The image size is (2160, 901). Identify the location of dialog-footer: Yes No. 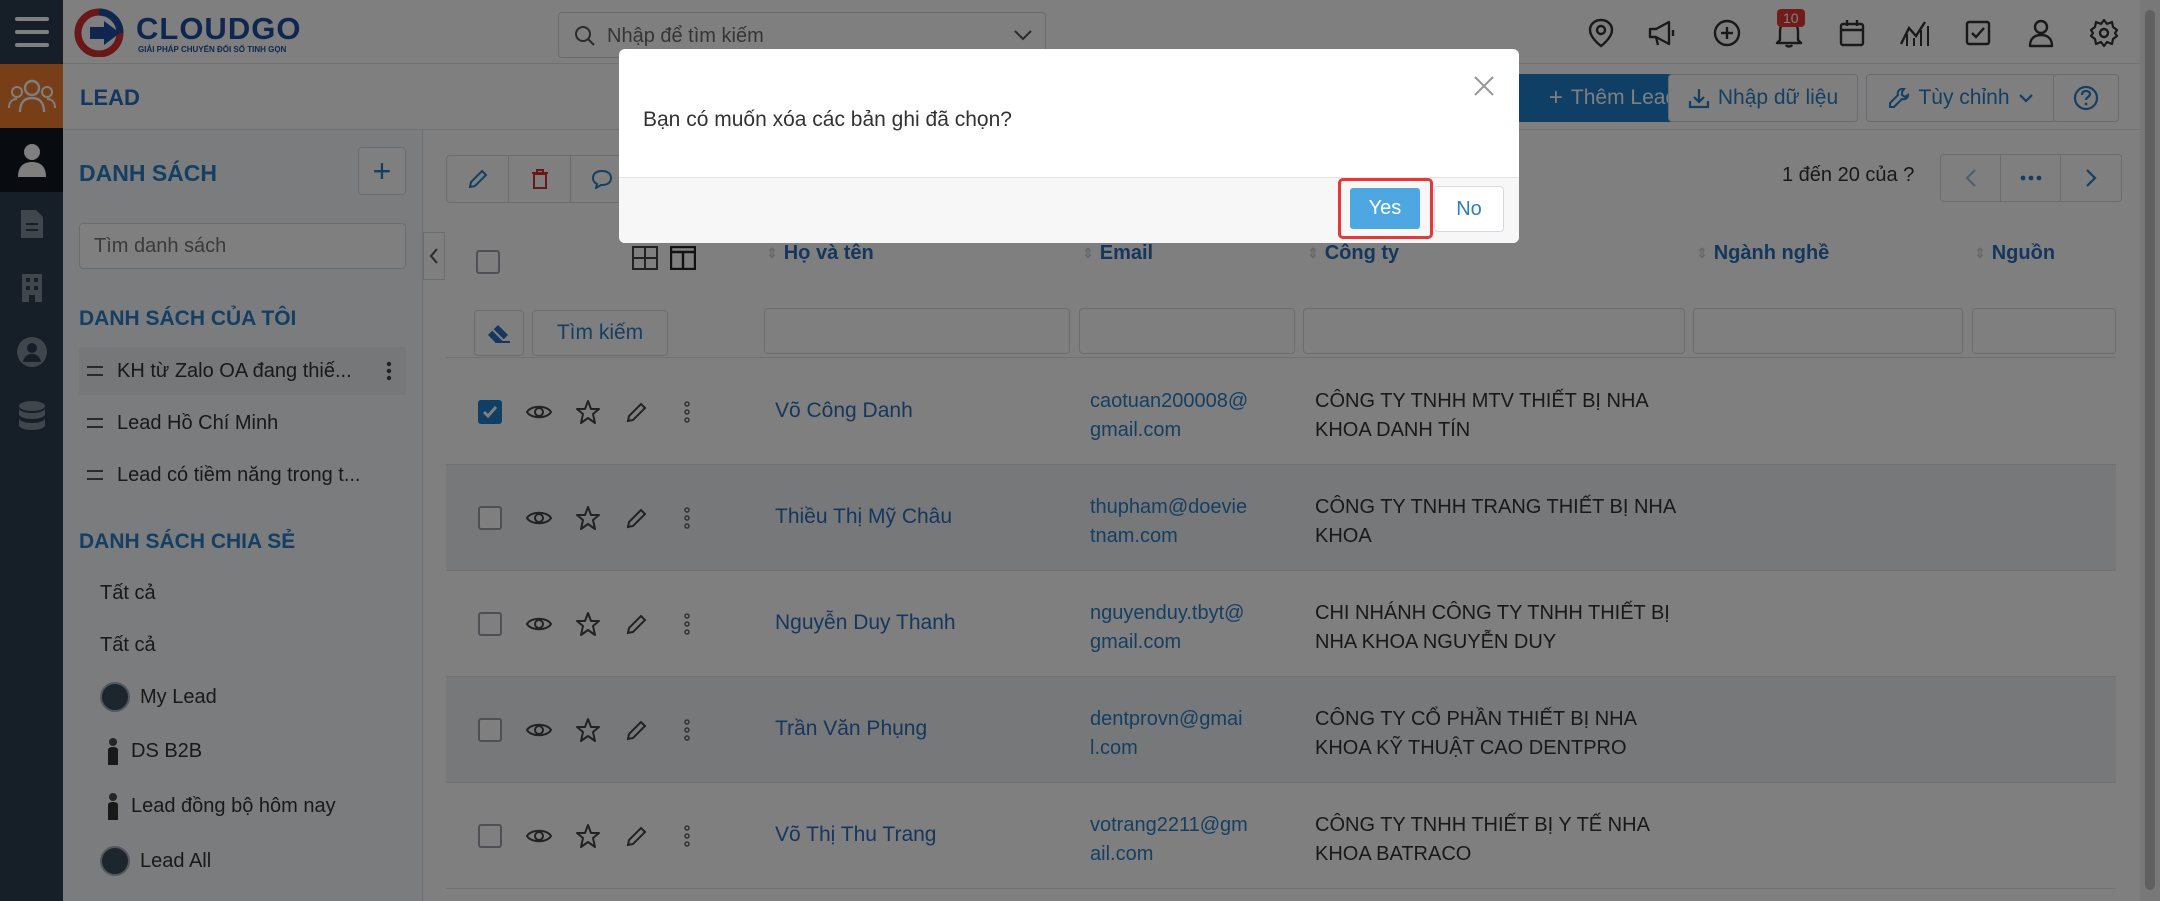
(1069, 210).